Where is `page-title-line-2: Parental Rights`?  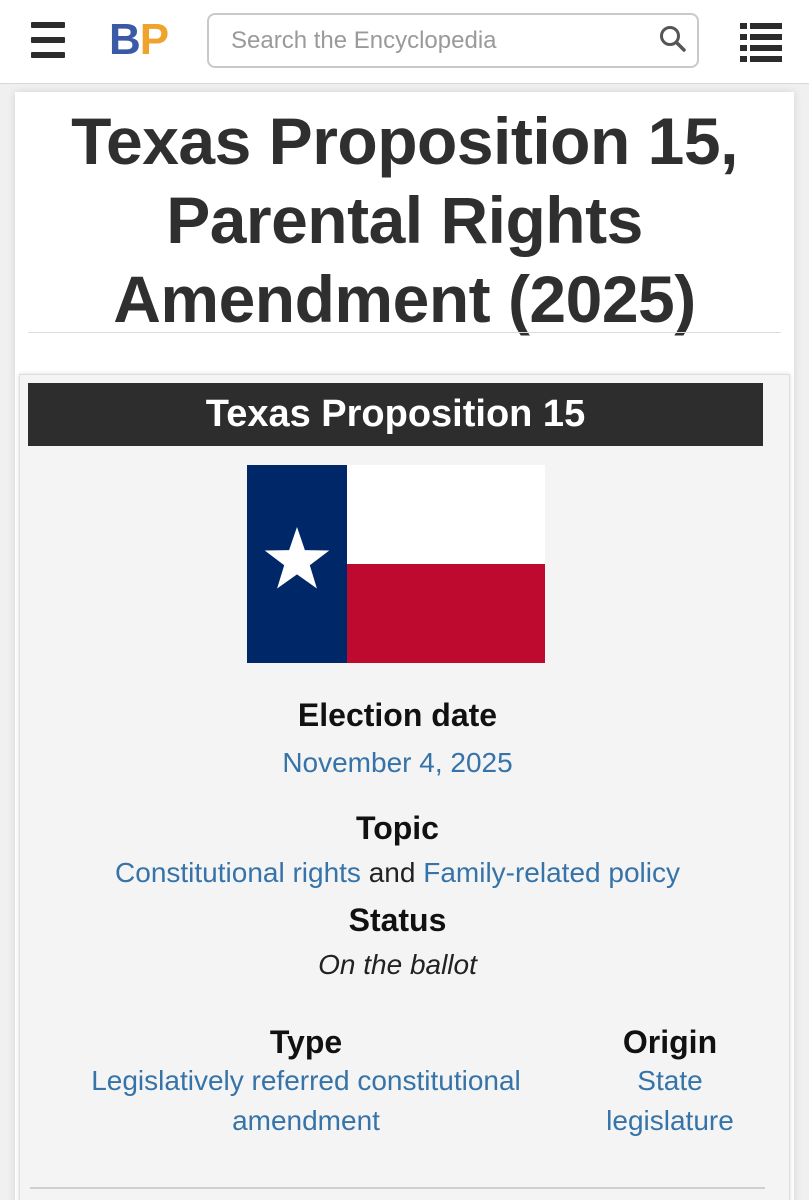 page-title-line-2: Parental Rights is located at coordinates (404, 220).